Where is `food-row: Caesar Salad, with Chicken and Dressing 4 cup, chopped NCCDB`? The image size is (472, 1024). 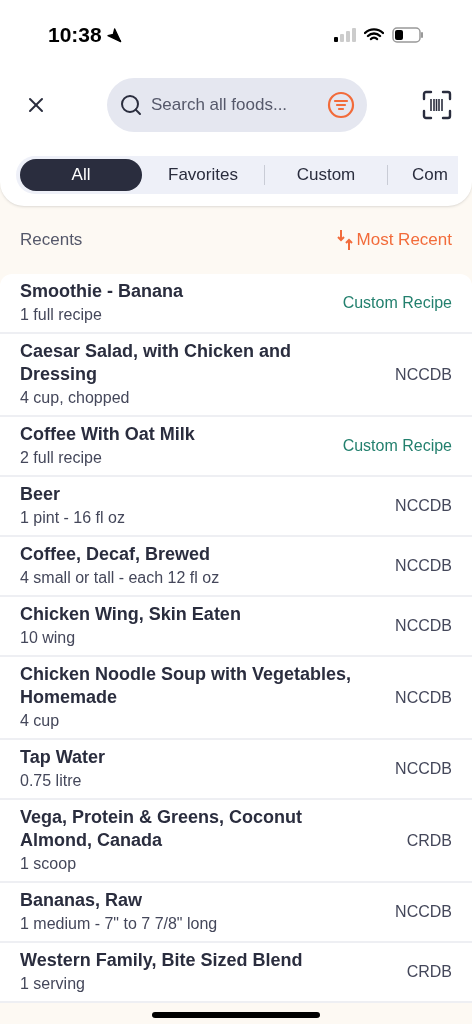
food-row: Caesar Salad, with Chicken and Dressing 4 cup, chopped NCCDB is located at coordinates (236, 375).